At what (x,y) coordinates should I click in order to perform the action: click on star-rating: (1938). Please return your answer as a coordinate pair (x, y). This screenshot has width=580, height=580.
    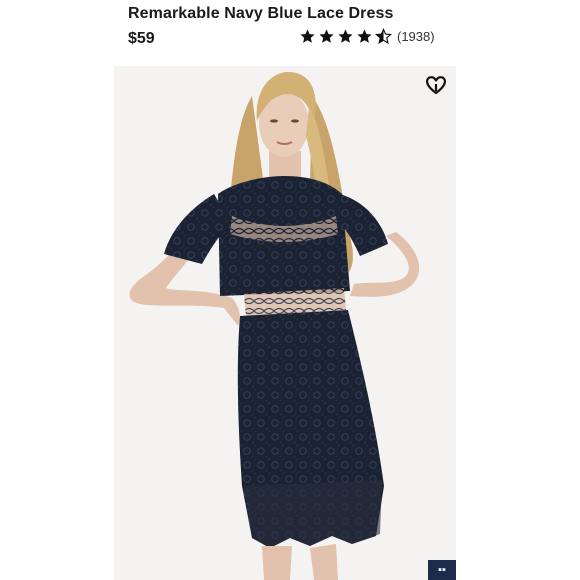
    Looking at the image, I should click on (367, 36).